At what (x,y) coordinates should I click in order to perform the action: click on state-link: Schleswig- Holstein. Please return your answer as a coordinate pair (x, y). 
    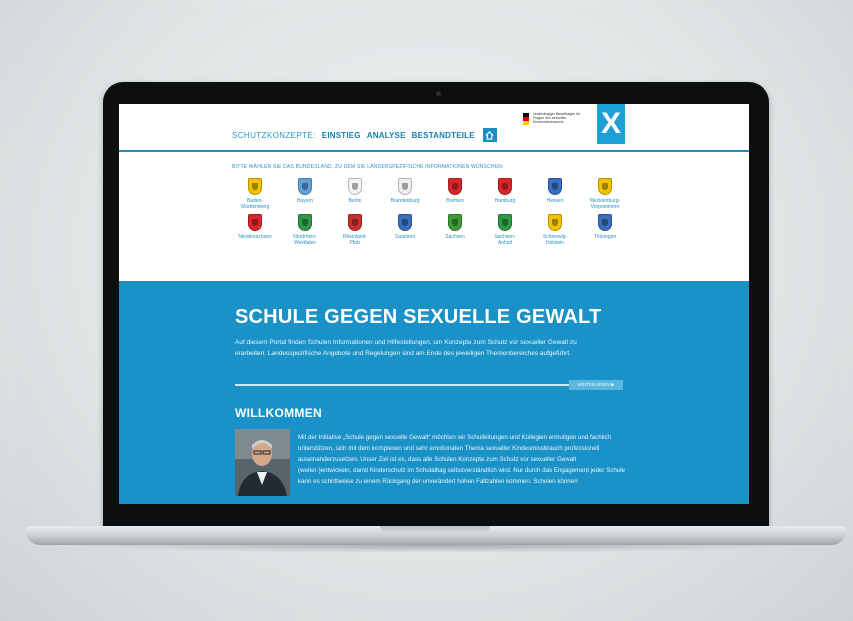
    Looking at the image, I should click on (555, 230).